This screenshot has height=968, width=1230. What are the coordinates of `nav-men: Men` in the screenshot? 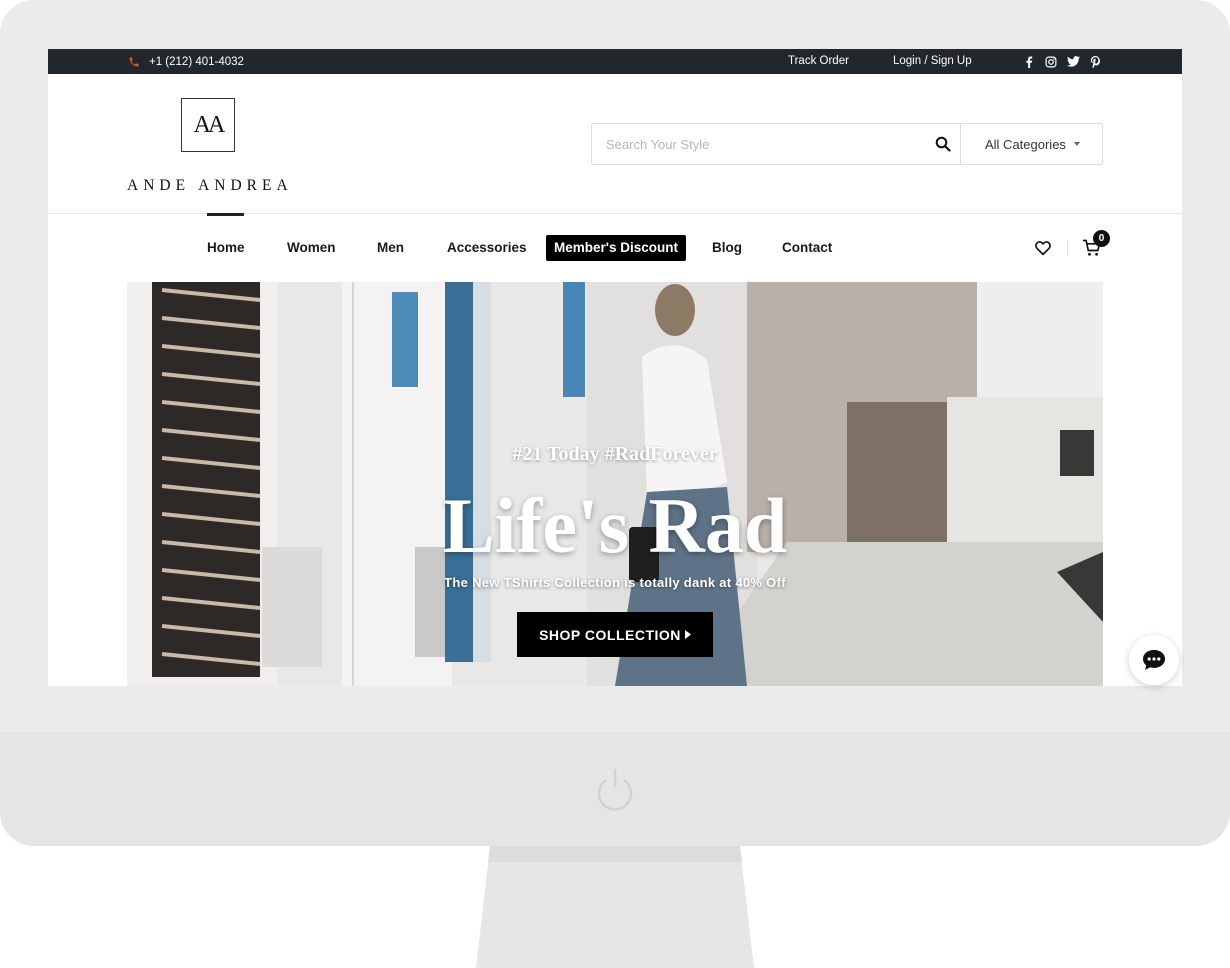 It's located at (390, 248).